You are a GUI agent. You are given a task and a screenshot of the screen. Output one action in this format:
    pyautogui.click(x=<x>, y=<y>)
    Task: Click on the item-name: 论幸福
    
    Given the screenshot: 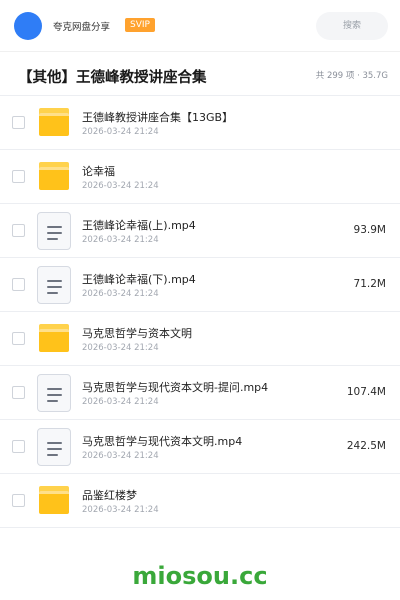 What is the action you would take?
    pyautogui.click(x=98, y=171)
    